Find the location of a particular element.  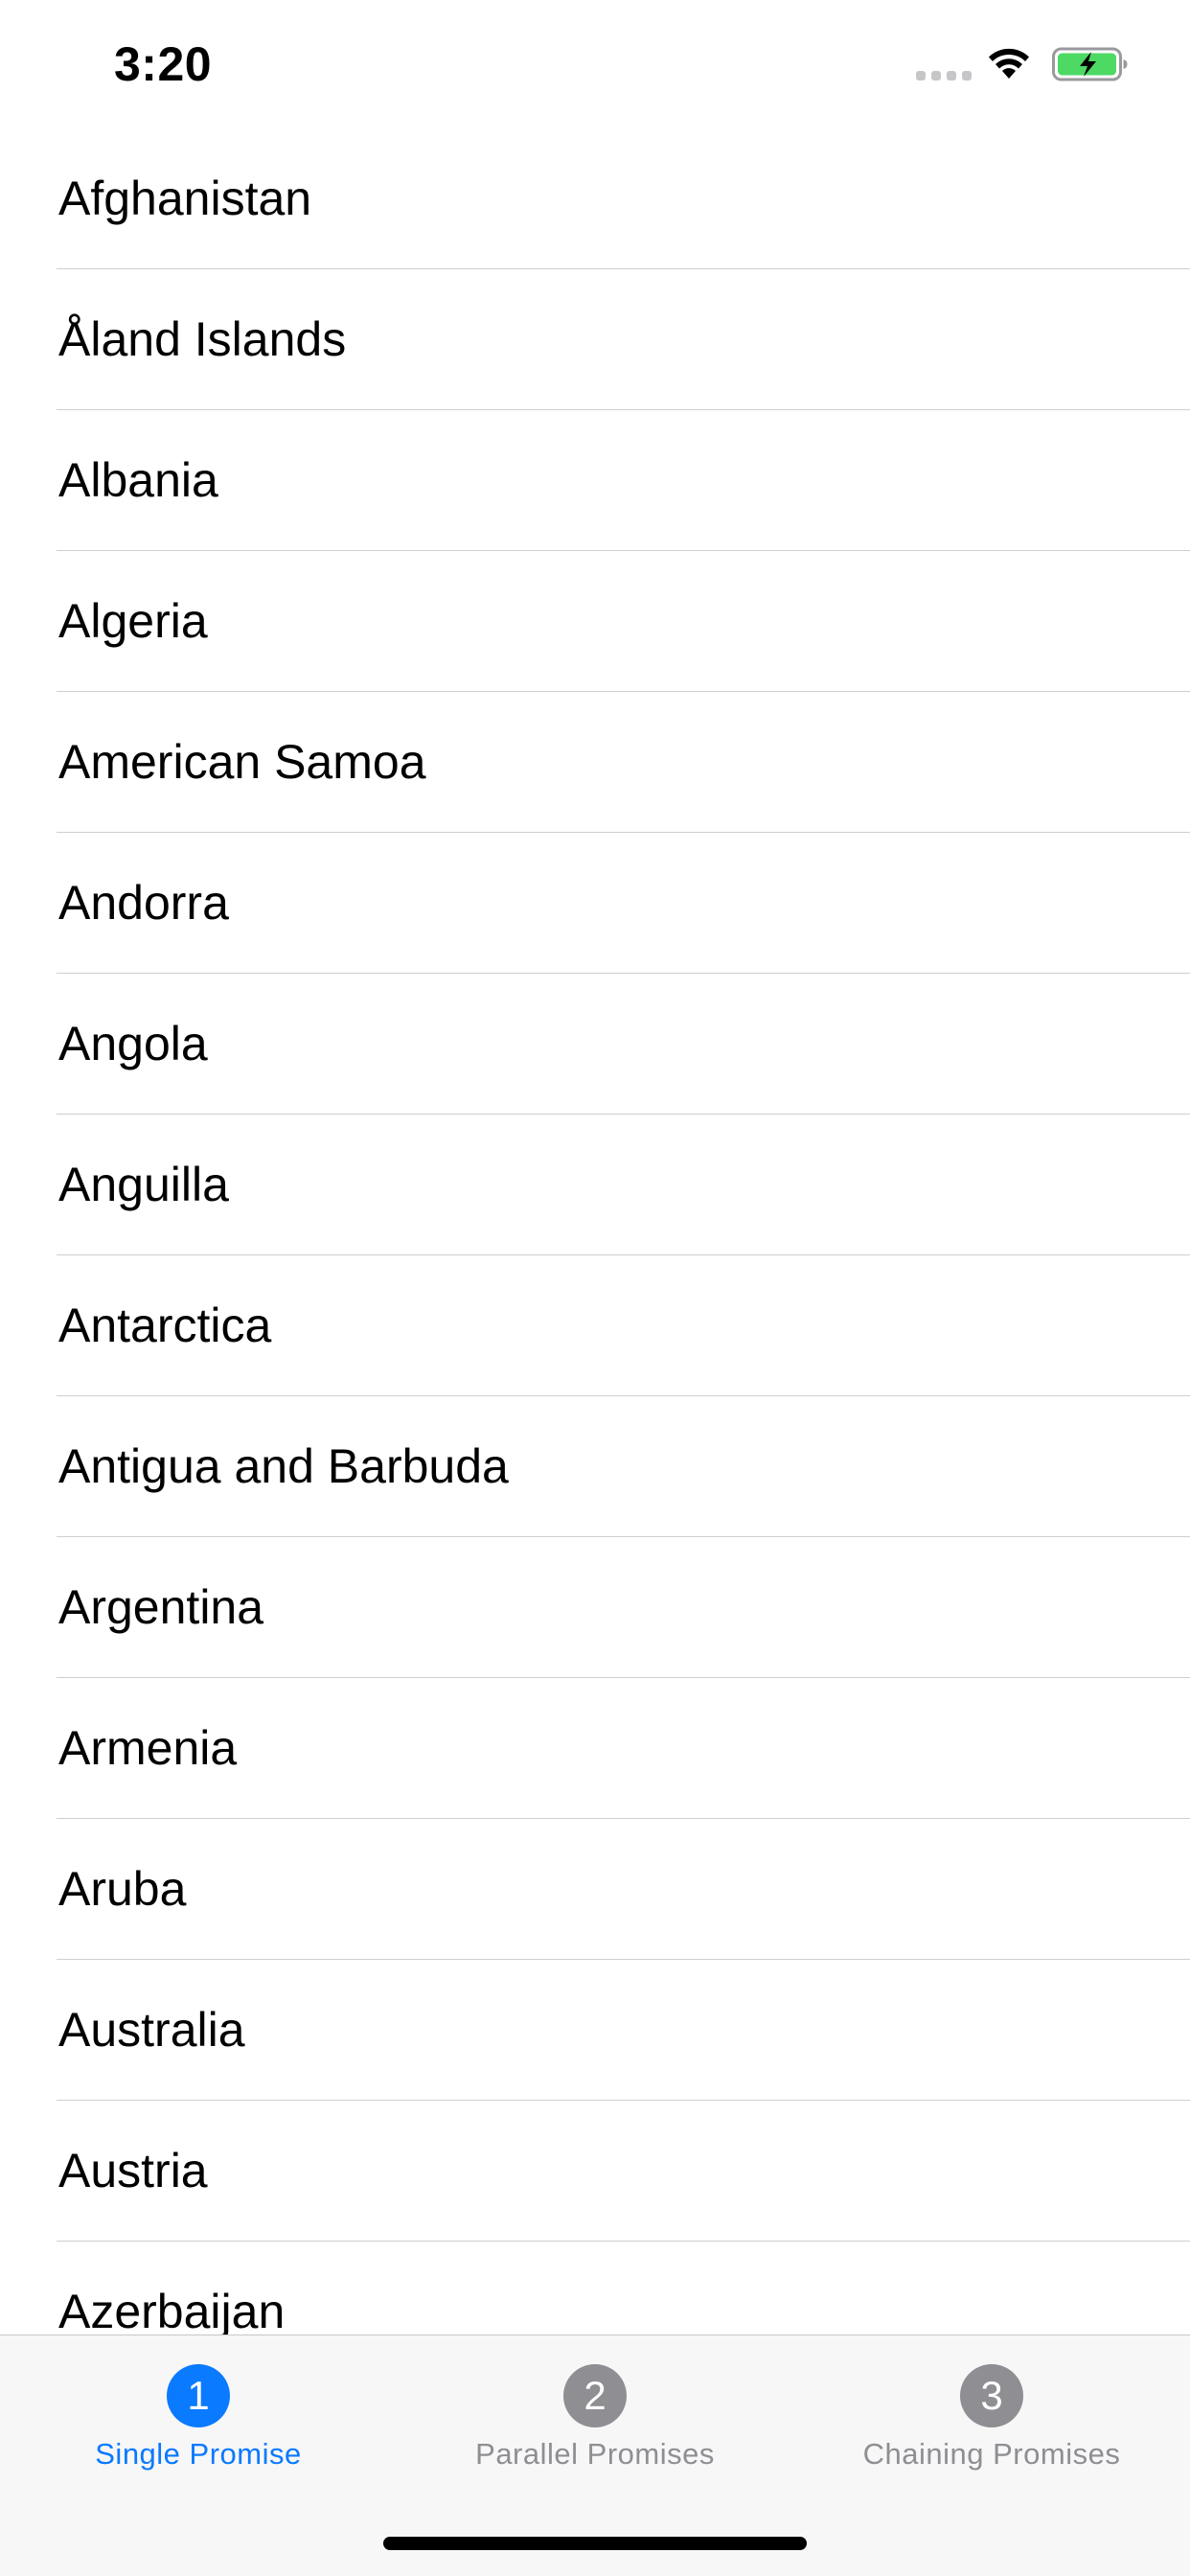

list-item: Azerbaijan is located at coordinates (595, 2288).